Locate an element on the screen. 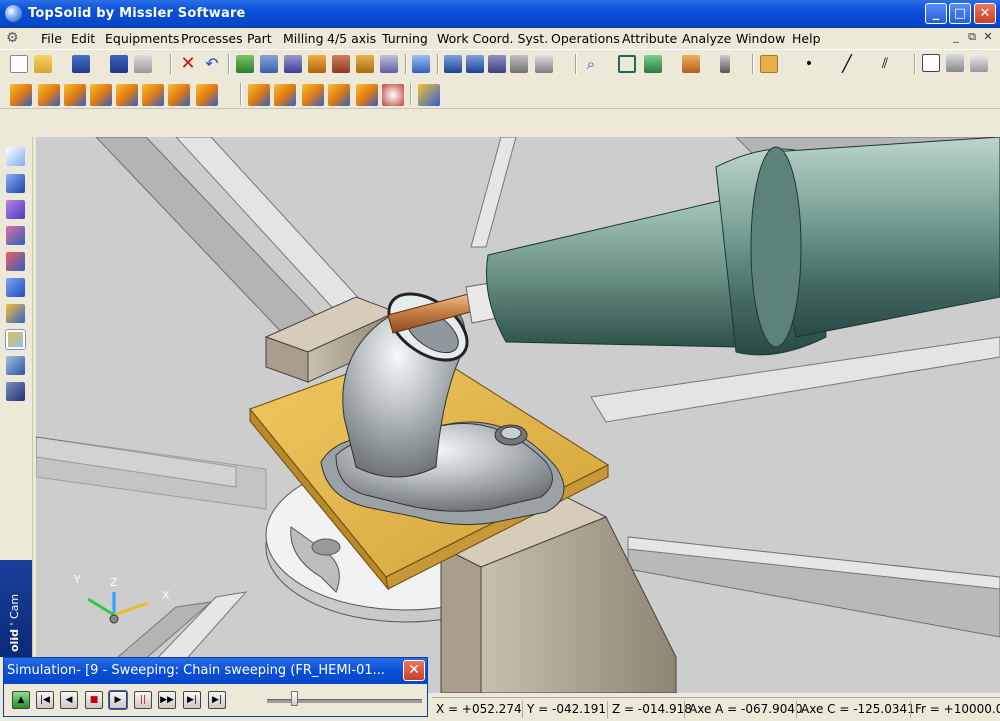 The height and width of the screenshot is (721, 1000). spindle-icon is located at coordinates (429, 95).